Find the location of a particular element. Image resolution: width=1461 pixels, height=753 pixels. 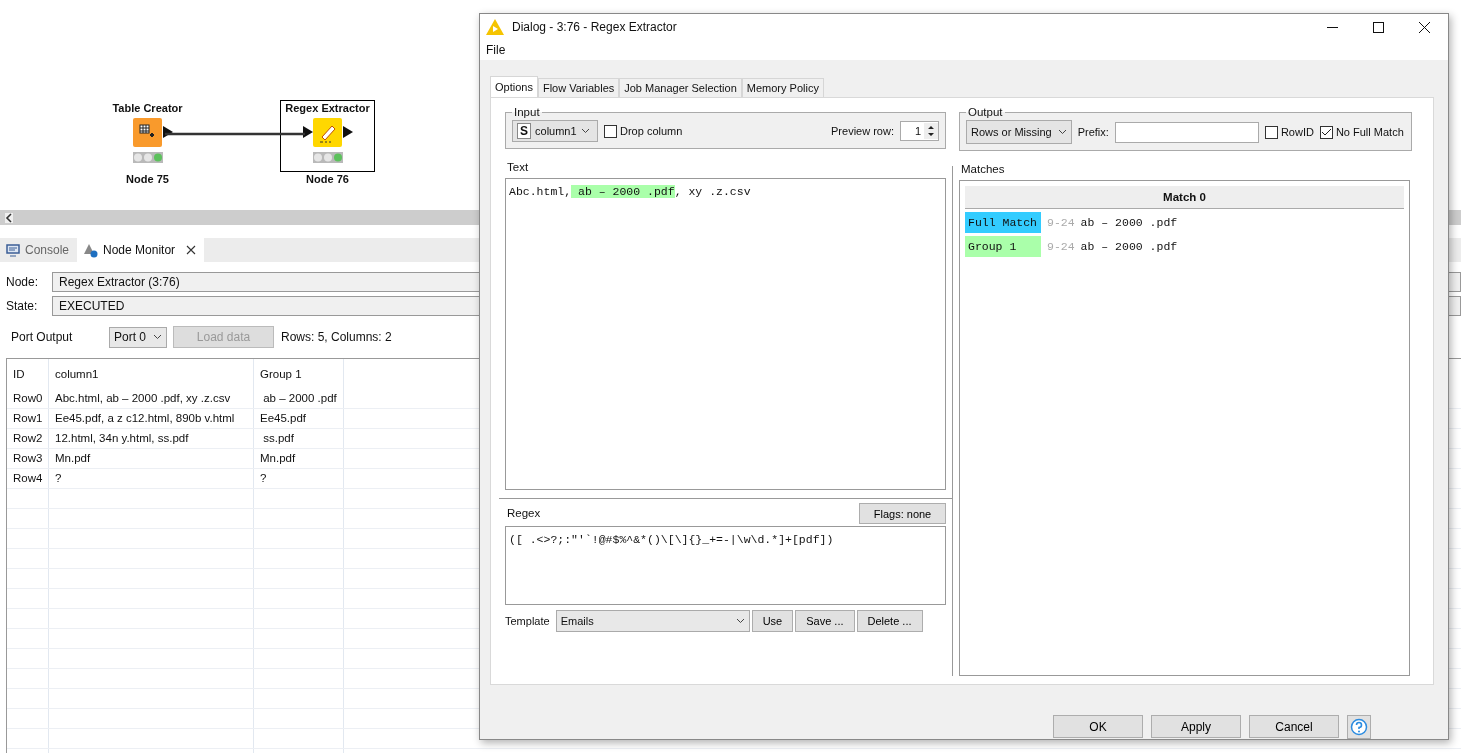

node-title: Table Creator is located at coordinates (147, 108).